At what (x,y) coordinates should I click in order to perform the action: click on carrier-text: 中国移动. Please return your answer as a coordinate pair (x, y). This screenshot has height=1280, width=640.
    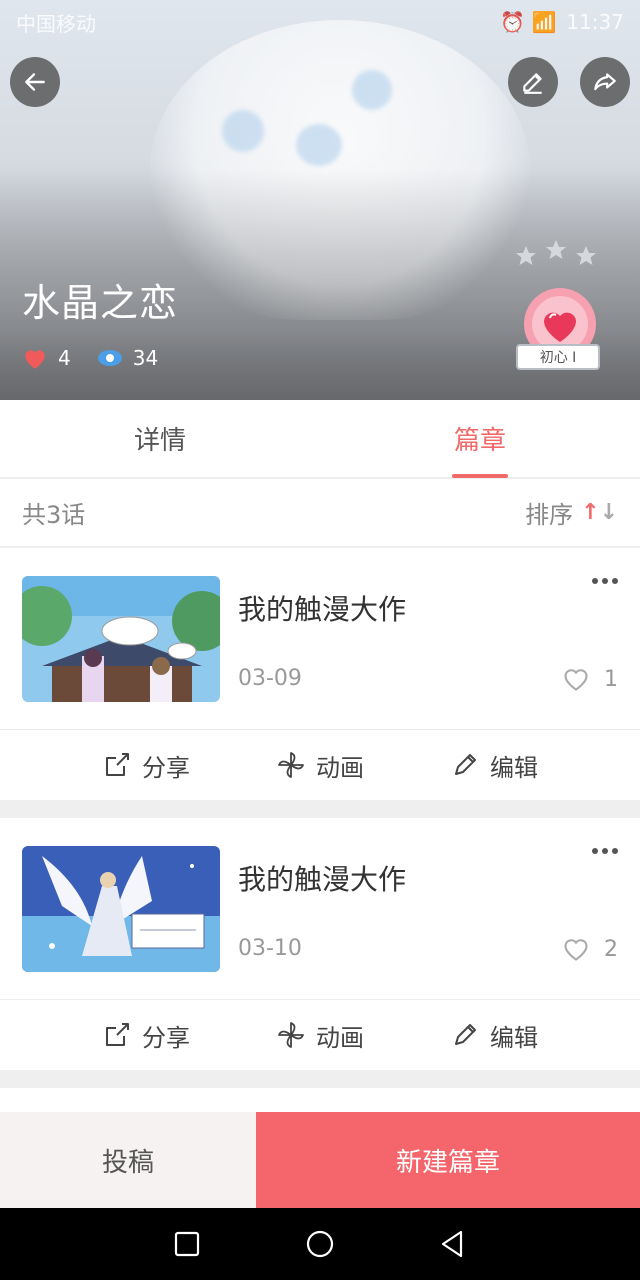
    Looking at the image, I should click on (56, 23).